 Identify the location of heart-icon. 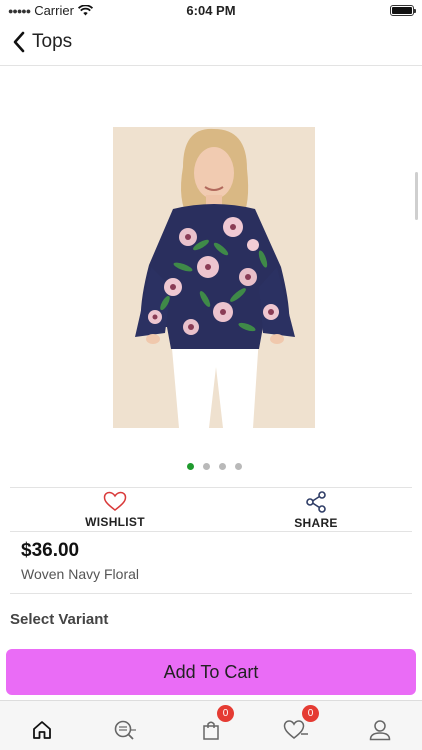
(115, 501).